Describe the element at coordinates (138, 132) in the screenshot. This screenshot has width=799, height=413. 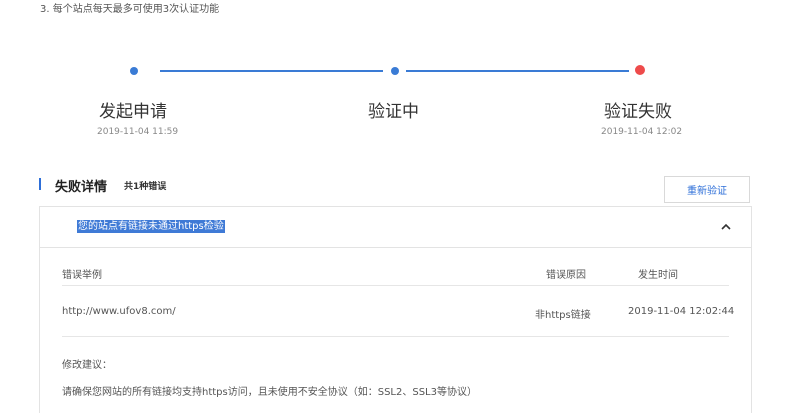
I see `step-1-time: 2019-11-04 11:59` at that location.